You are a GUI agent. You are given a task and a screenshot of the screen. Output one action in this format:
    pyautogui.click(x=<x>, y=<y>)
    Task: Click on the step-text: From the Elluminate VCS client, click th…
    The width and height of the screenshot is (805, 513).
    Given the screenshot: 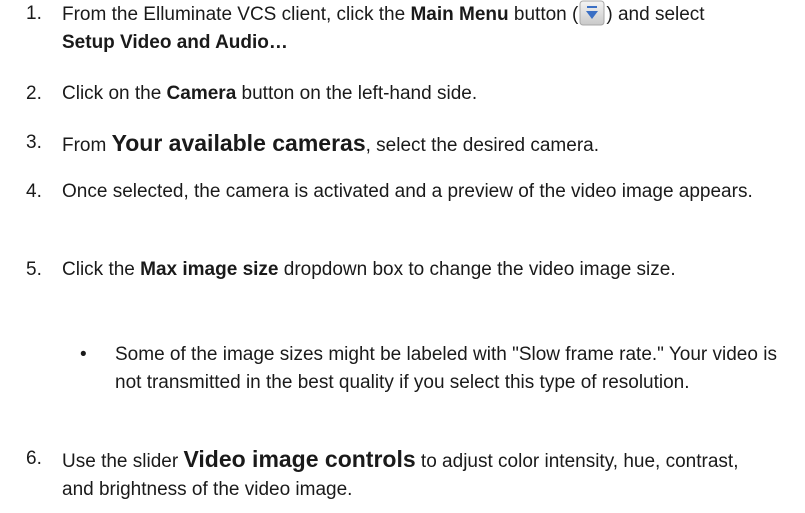 What is the action you would take?
    pyautogui.click(x=431, y=28)
    